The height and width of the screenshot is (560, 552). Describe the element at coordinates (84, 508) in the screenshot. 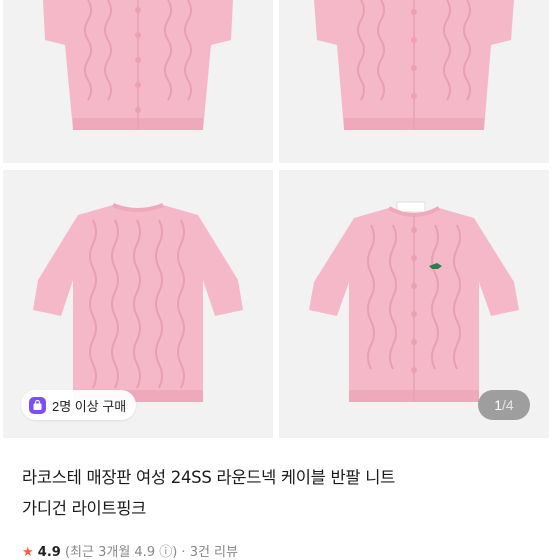

I see `product-title-line-2: 가디건 라이트핑크` at that location.